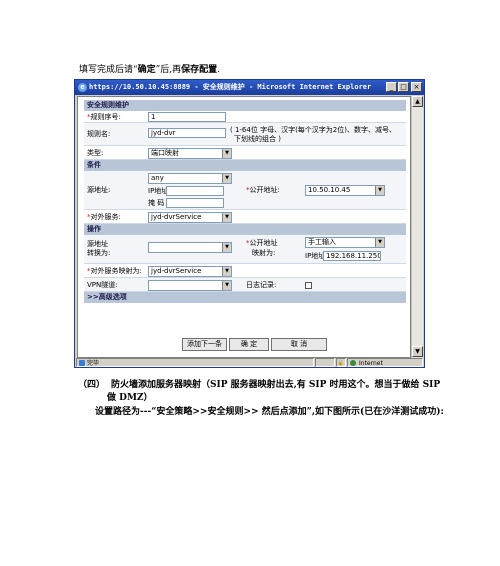 This screenshot has height=566, width=500. Describe the element at coordinates (190, 178) in the screenshot. I see `source-select: any ▼` at that location.